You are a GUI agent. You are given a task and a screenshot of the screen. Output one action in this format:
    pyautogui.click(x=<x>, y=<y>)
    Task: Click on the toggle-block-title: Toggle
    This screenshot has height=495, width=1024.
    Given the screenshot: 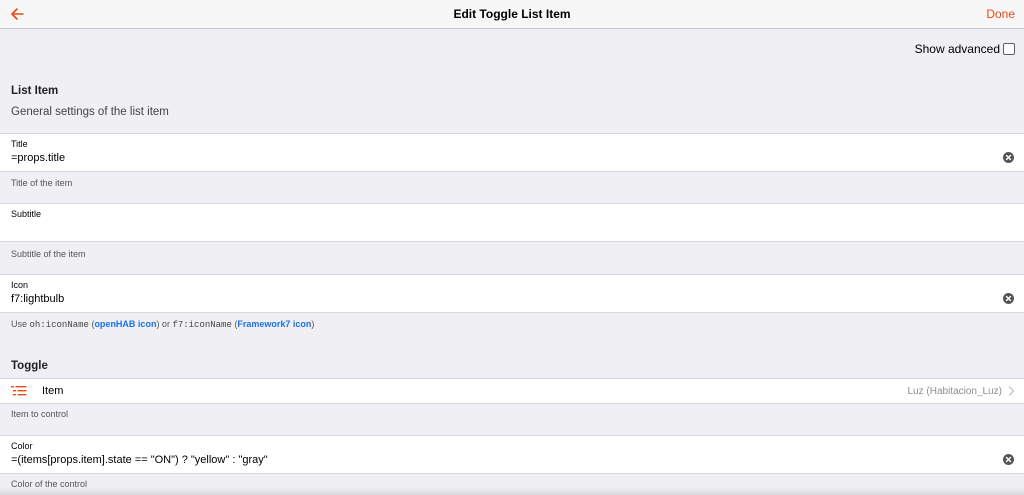 What is the action you would take?
    pyautogui.click(x=29, y=366)
    